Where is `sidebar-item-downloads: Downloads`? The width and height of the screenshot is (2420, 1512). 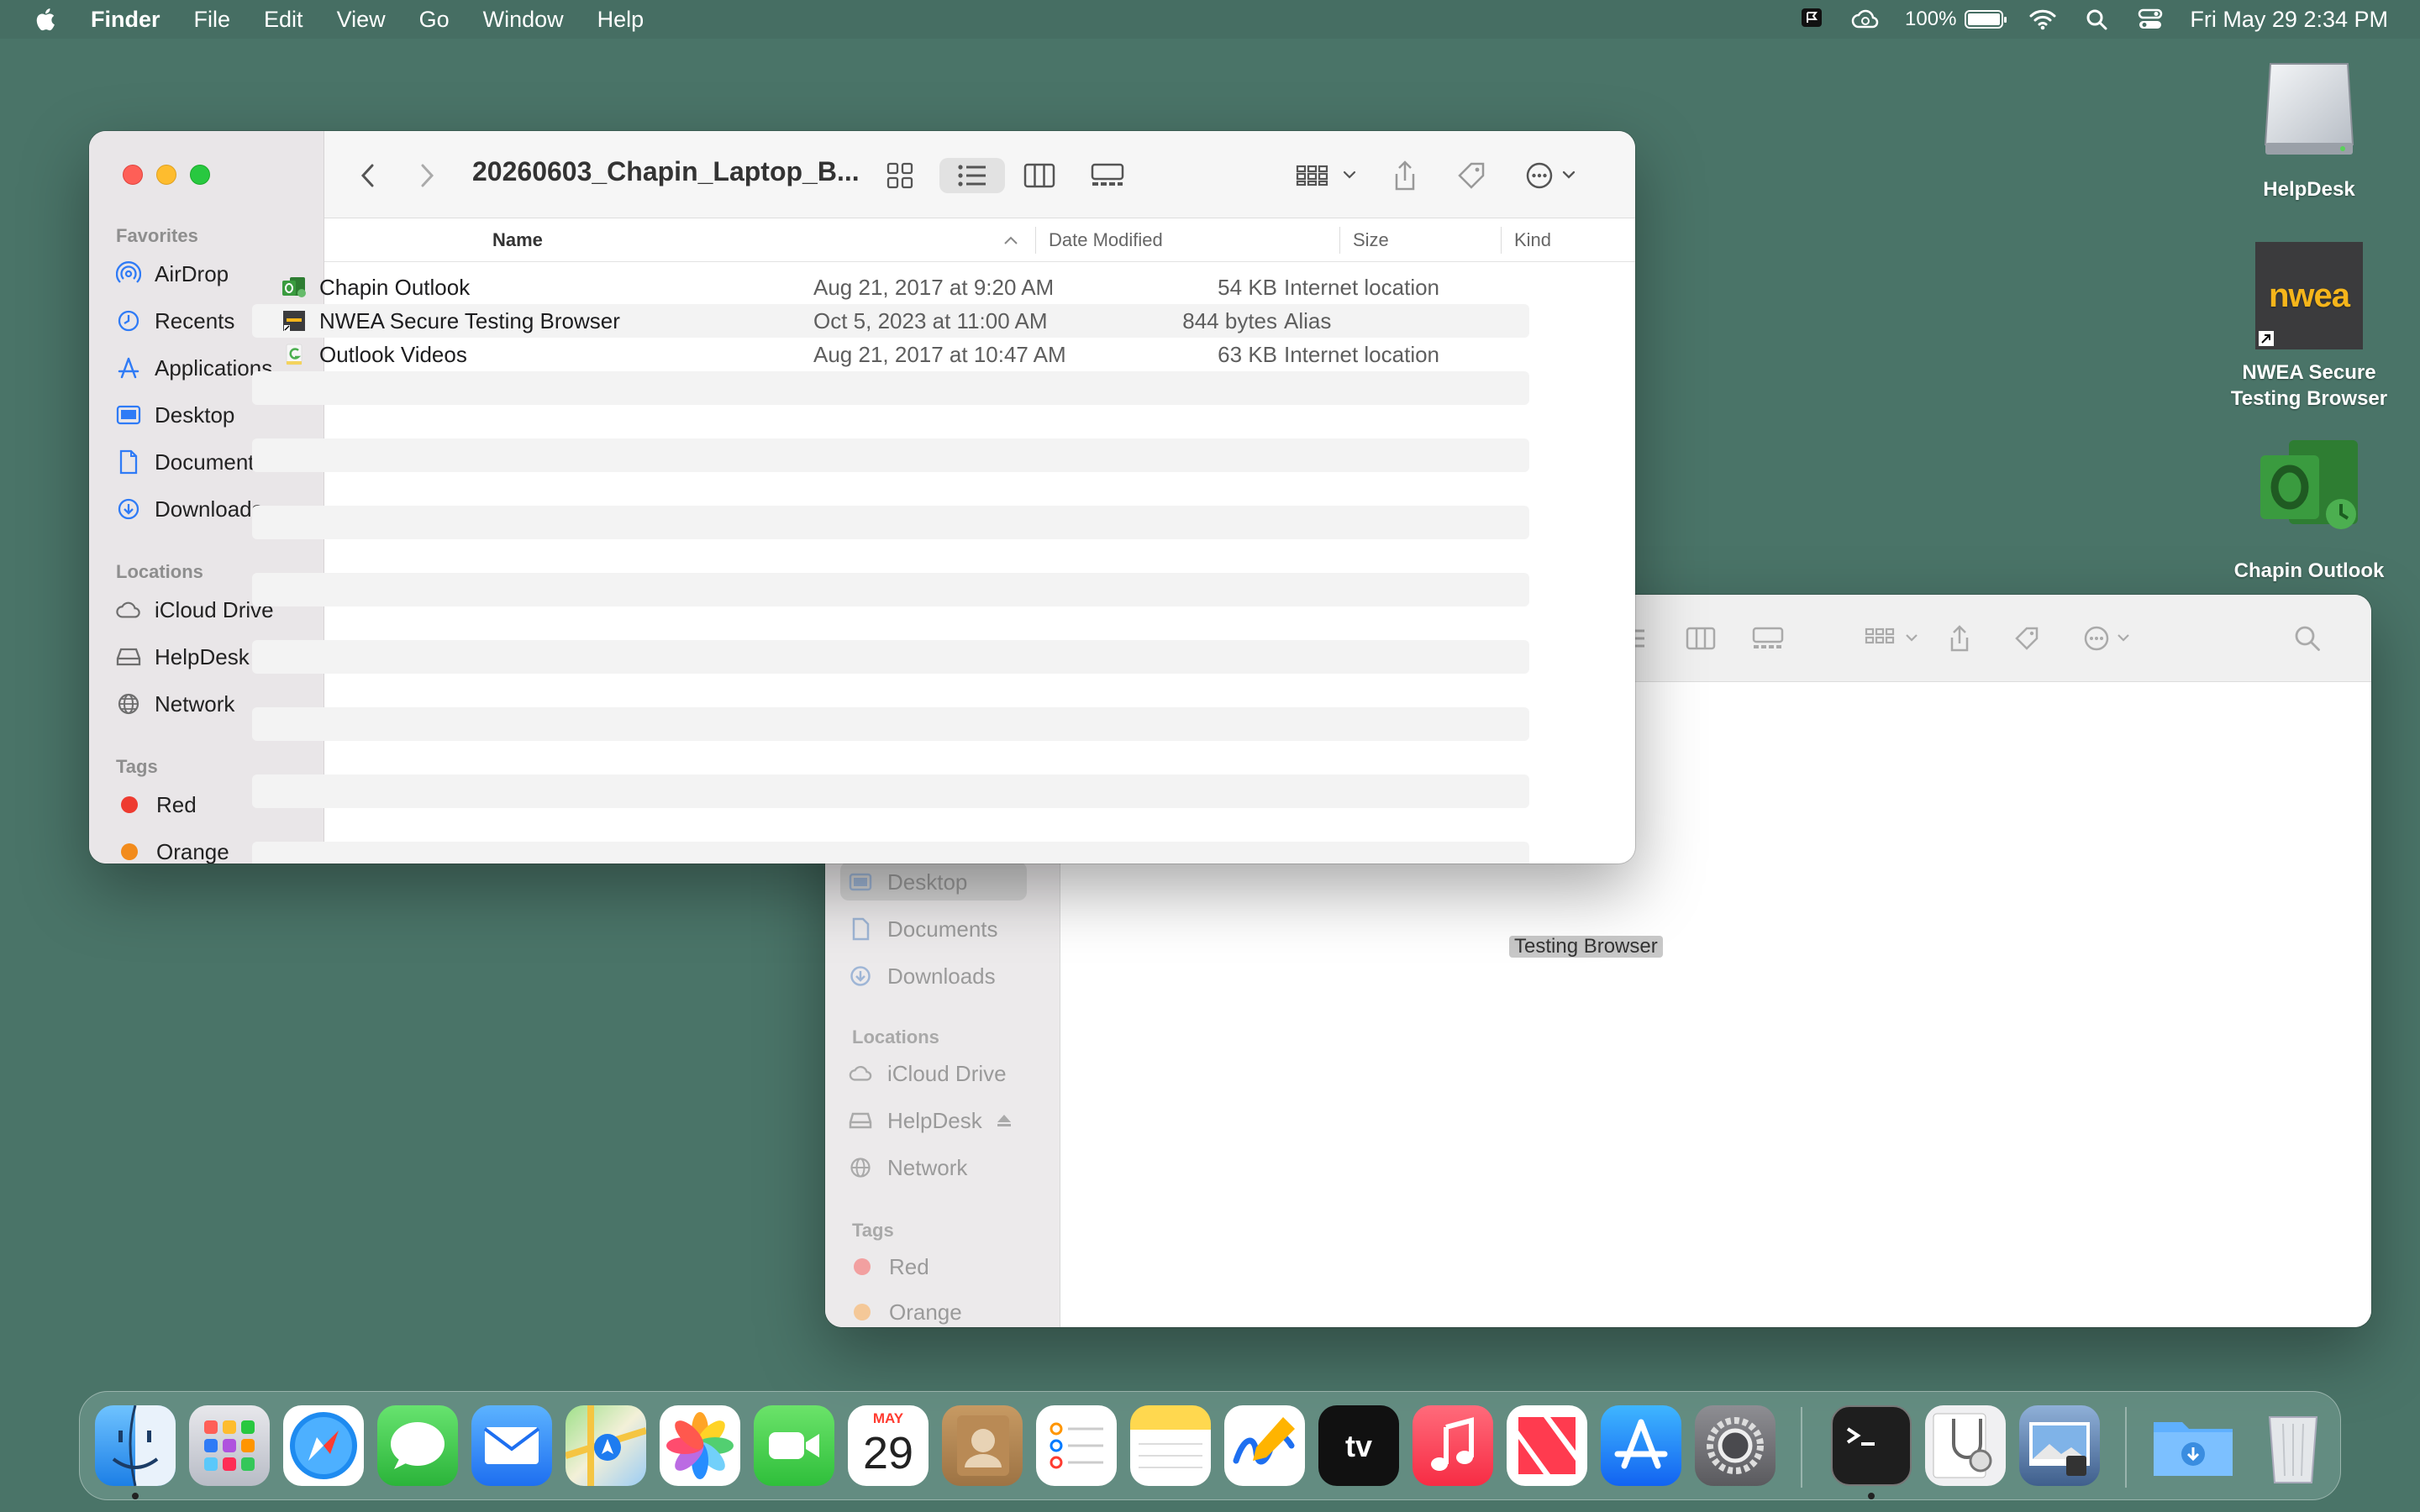 sidebar-item-downloads: Downloads is located at coordinates (189, 509).